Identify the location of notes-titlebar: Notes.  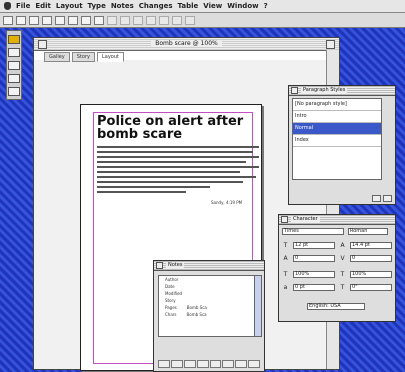
(209, 266).